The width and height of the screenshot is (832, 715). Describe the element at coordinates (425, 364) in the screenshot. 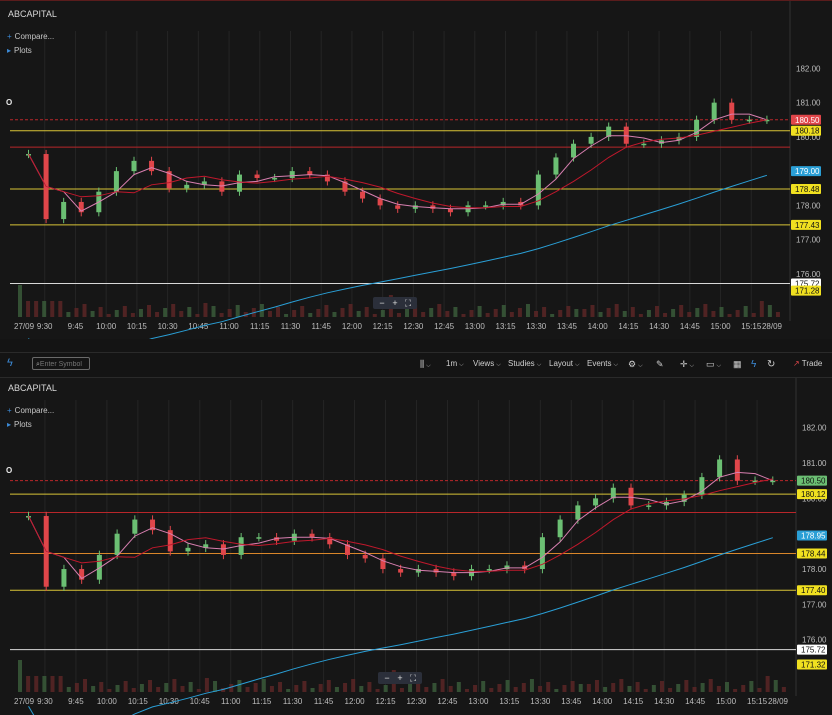

I see `candles-icon: ⫼ ⌵` at that location.